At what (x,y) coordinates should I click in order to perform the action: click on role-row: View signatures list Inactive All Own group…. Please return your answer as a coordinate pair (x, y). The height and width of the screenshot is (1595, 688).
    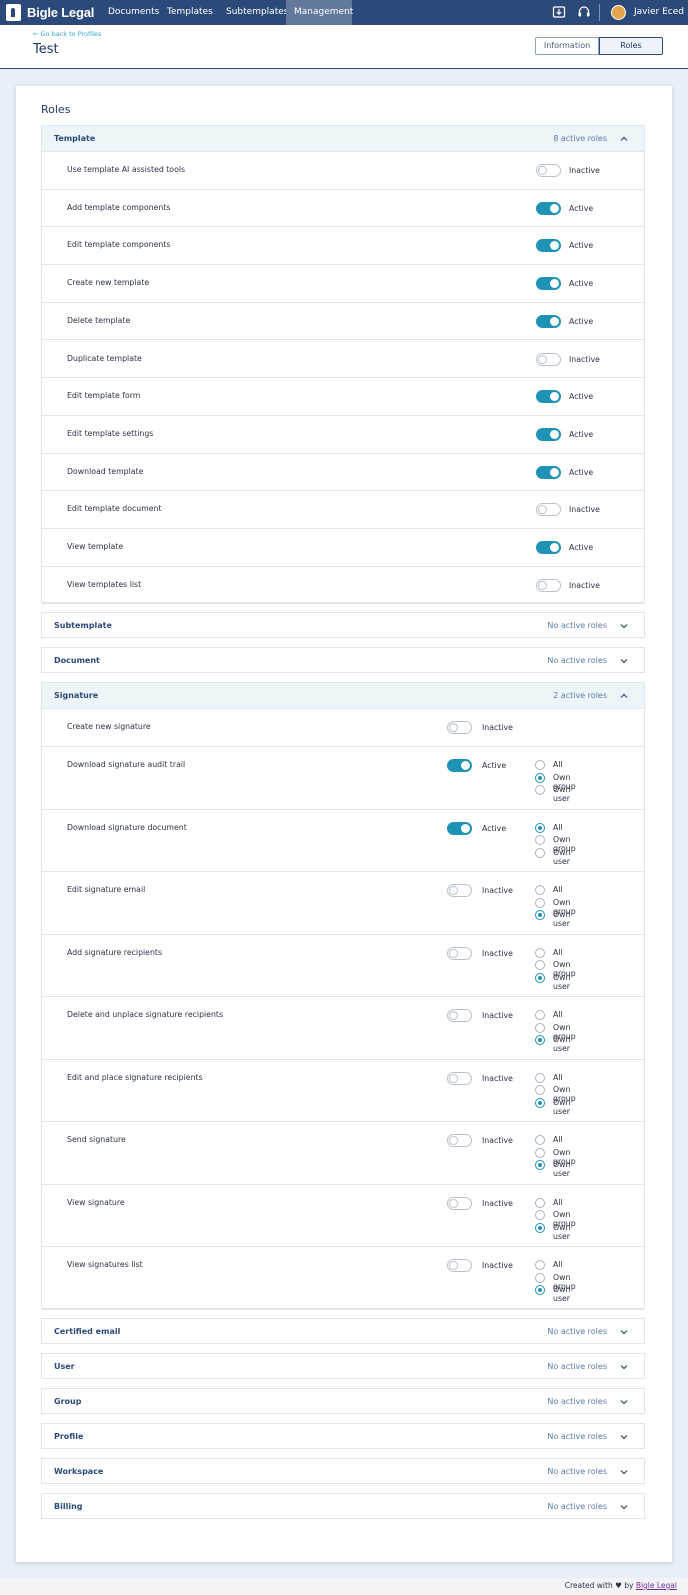
    Looking at the image, I should click on (343, 1278).